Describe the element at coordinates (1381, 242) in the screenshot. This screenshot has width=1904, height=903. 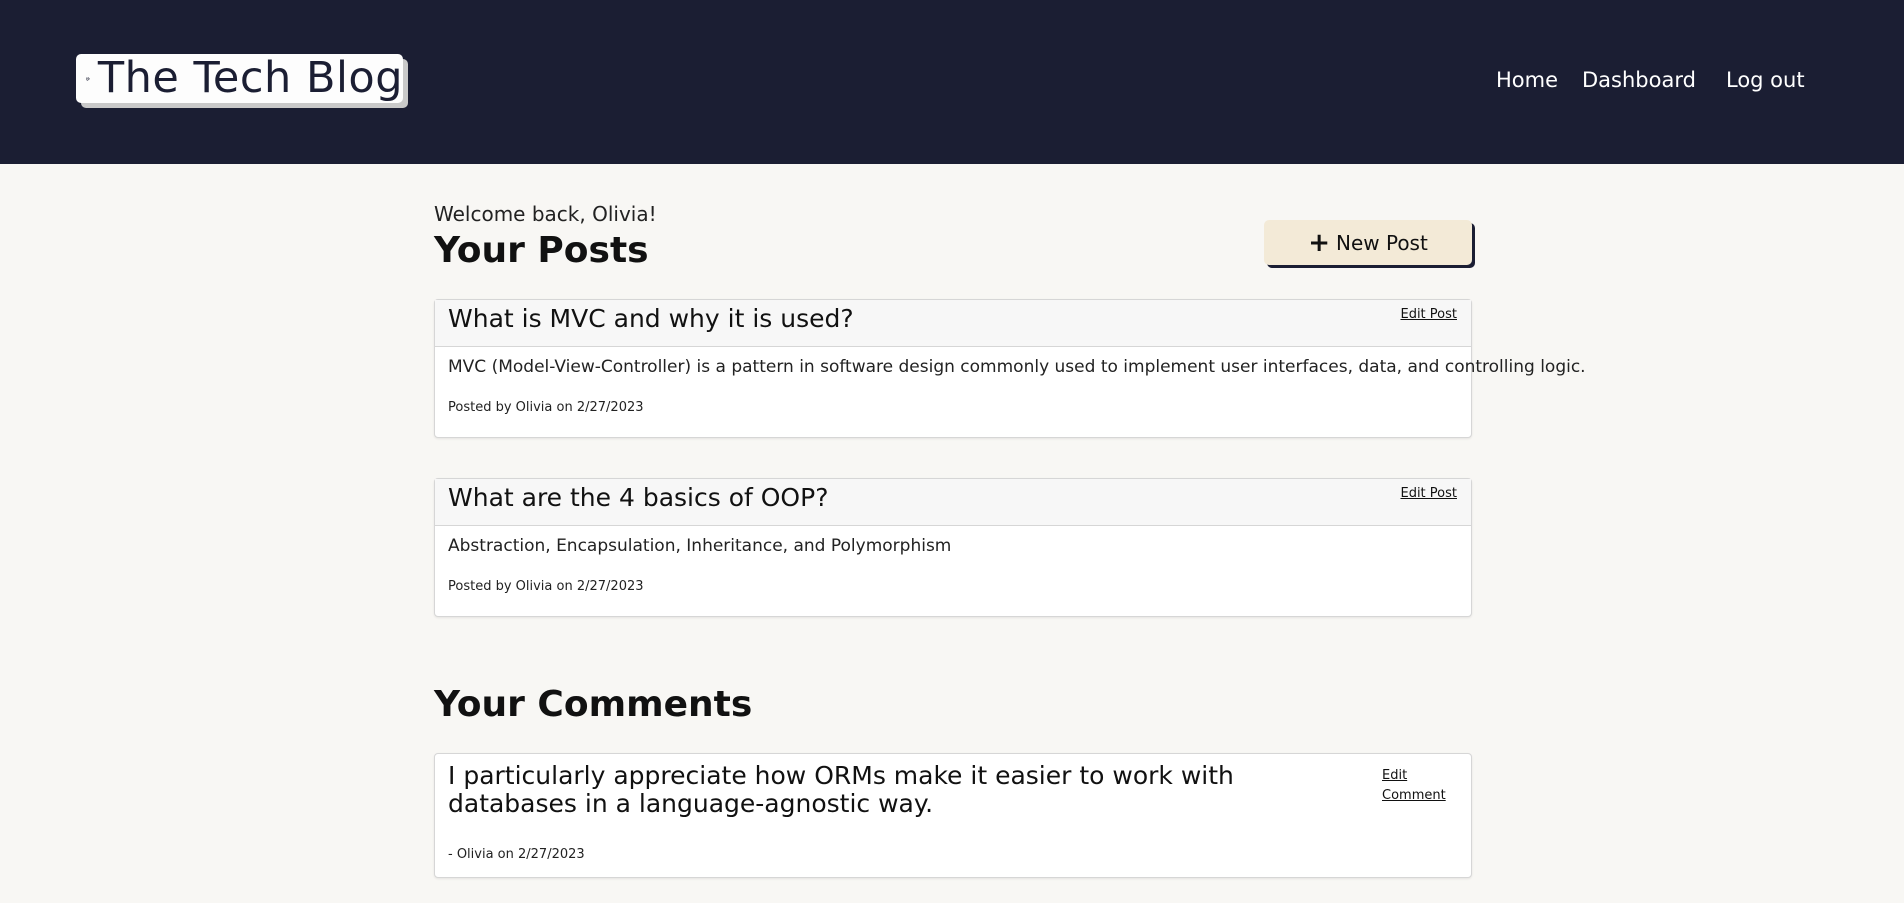
I see `new-post-label: New Post` at that location.